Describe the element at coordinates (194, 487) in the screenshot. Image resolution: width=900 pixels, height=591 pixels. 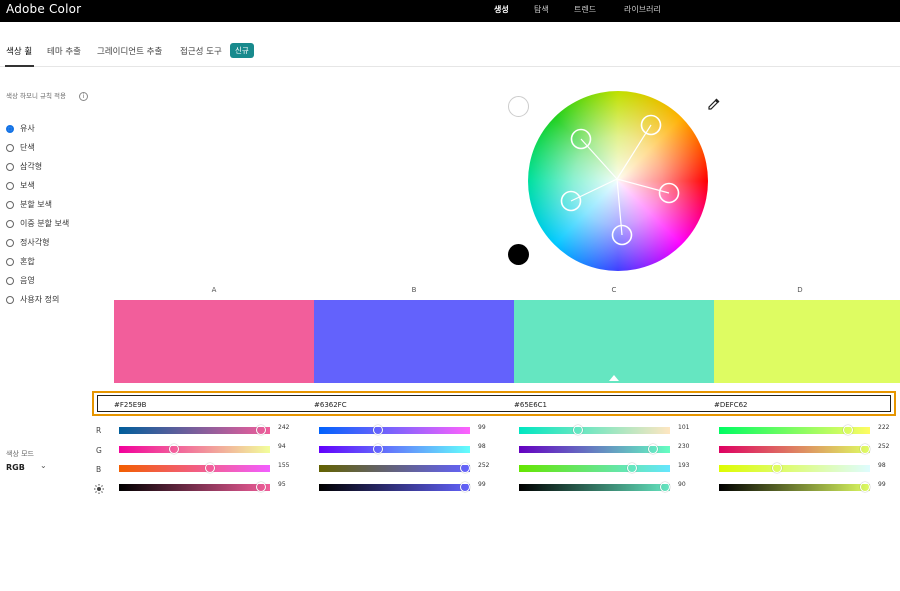
I see `slider-a-brightness` at that location.